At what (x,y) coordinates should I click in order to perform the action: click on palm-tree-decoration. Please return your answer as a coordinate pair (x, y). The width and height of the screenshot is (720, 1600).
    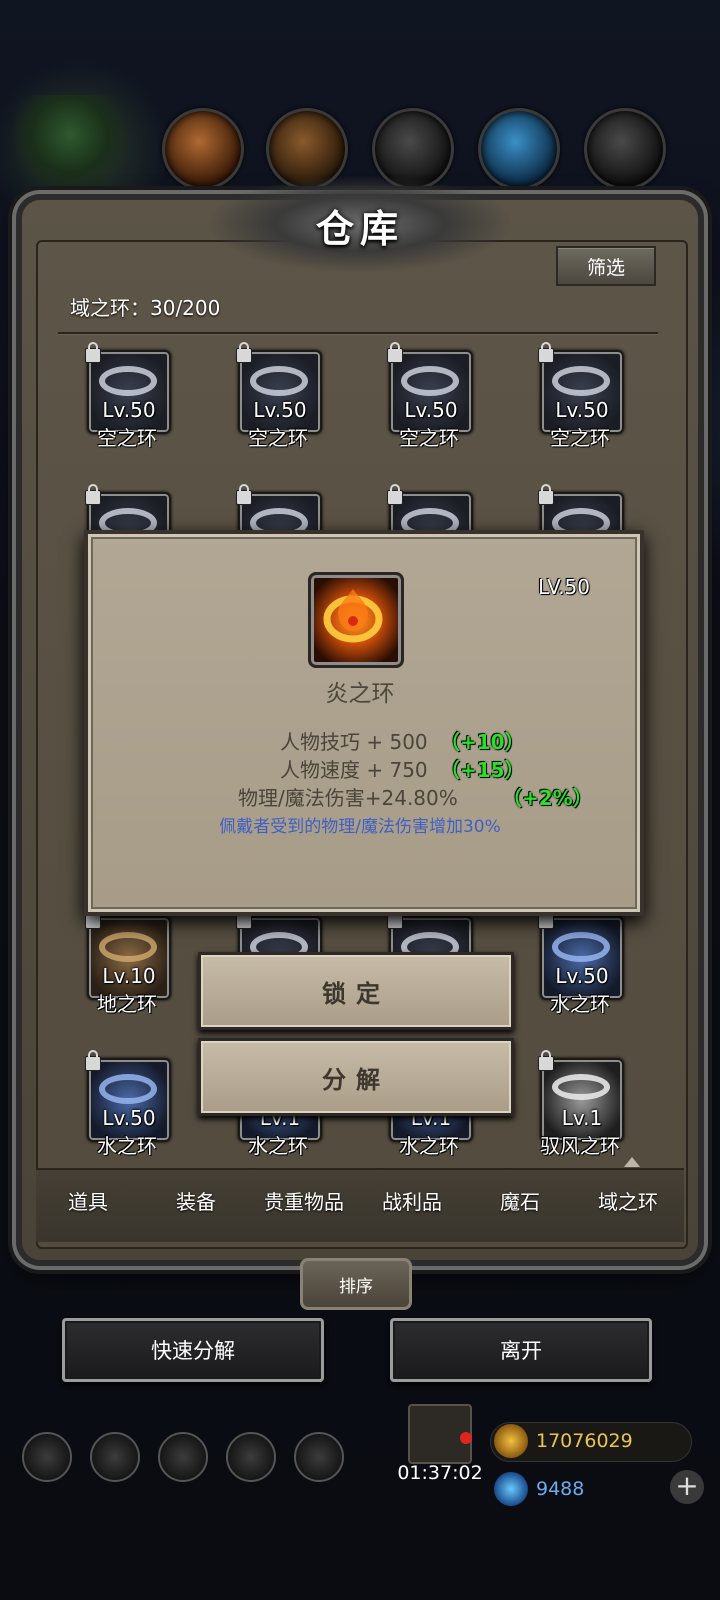
    Looking at the image, I should click on (70, 145).